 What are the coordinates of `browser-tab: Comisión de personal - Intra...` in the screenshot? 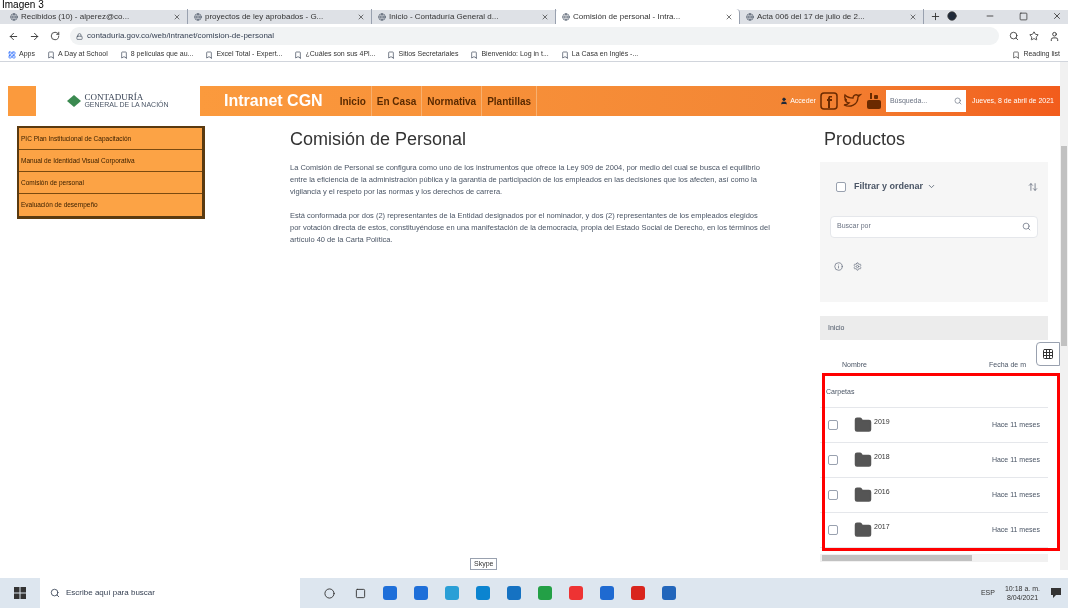 It's located at (648, 16).